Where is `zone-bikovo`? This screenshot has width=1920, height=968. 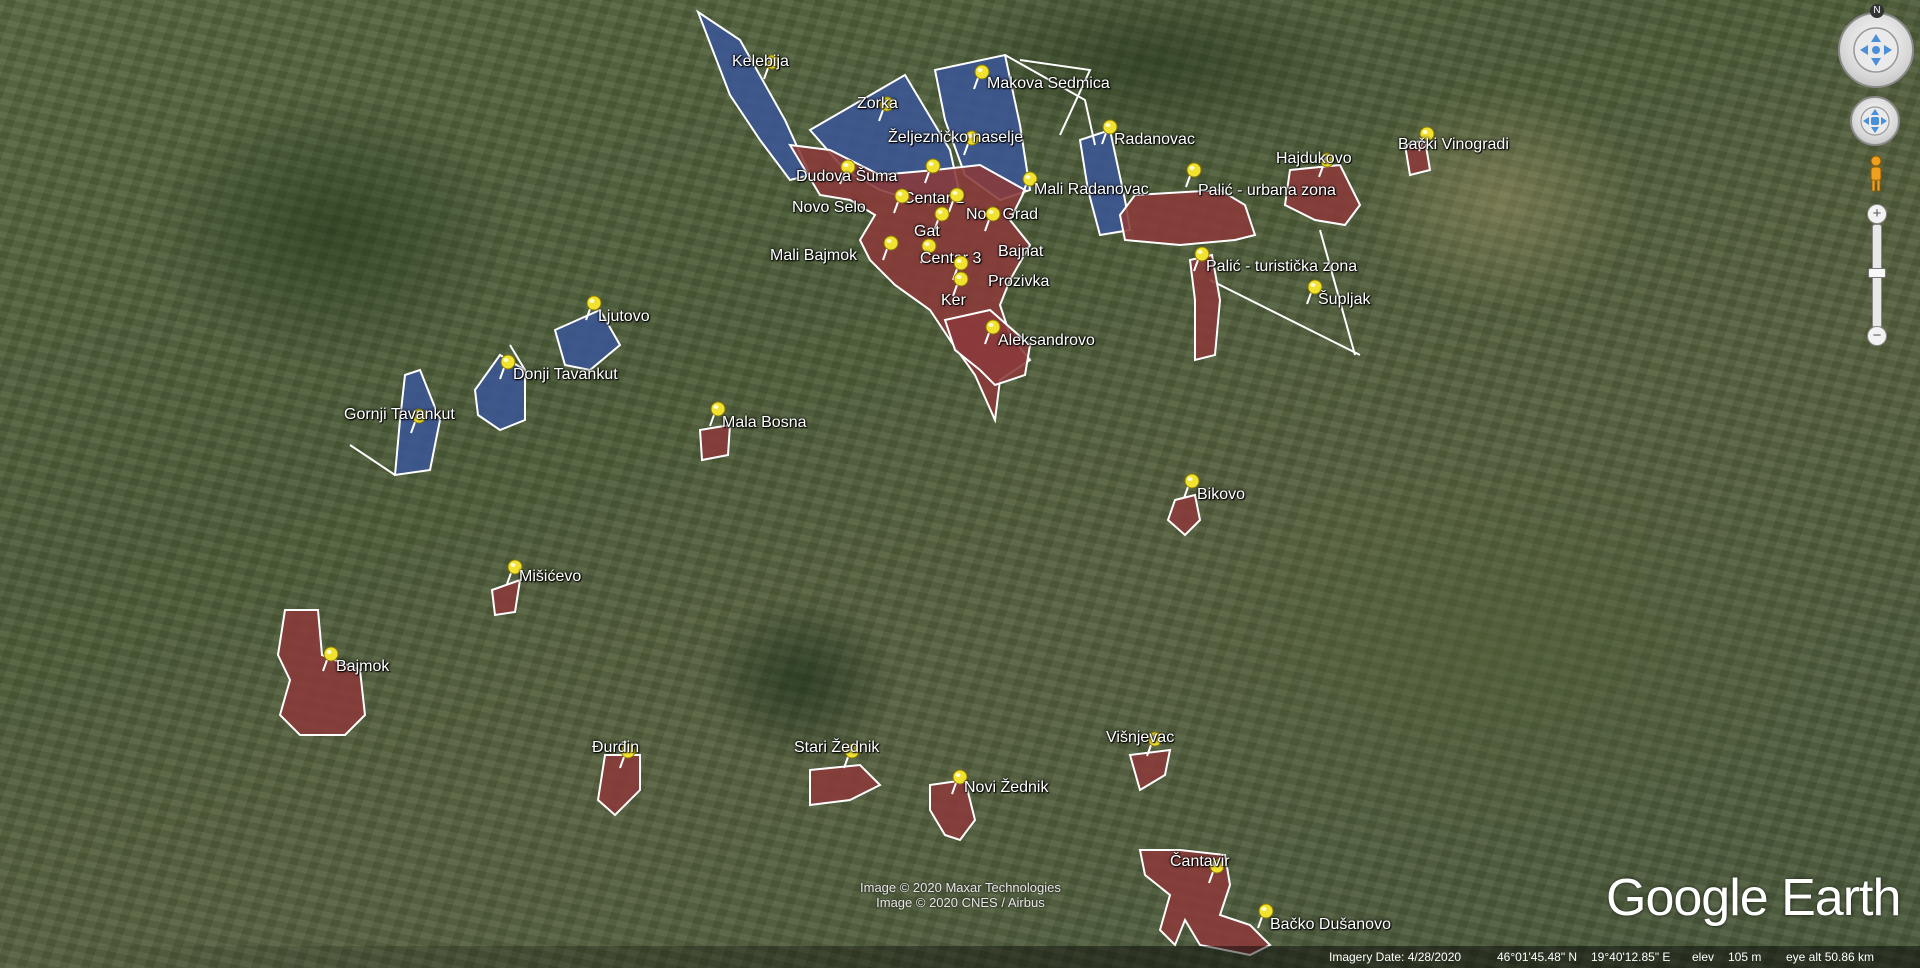 zone-bikovo is located at coordinates (1184, 515).